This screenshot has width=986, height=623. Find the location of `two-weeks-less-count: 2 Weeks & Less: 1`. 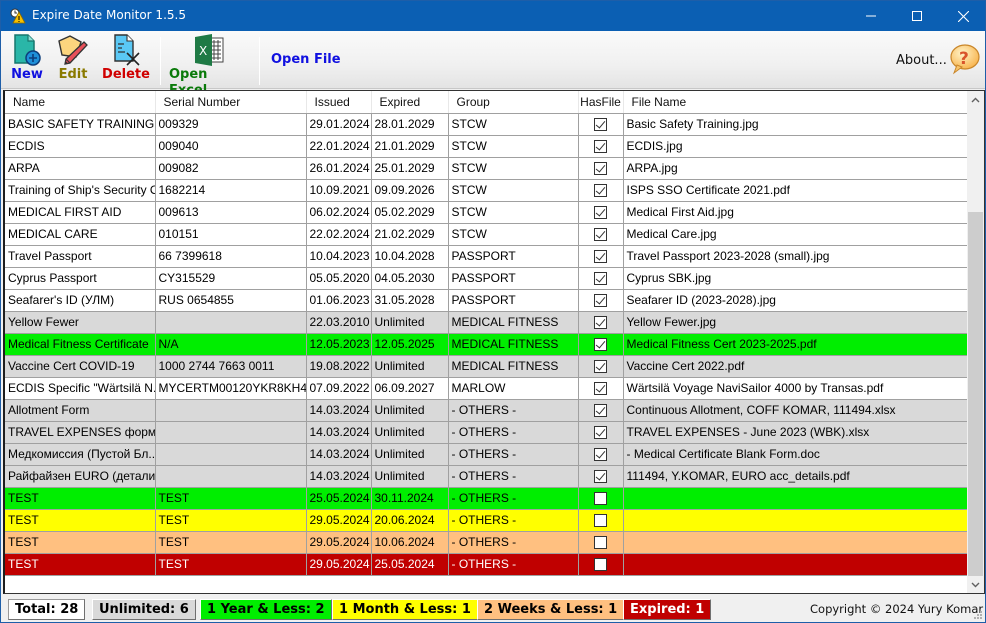

two-weeks-less-count: 2 Weeks & Less: 1 is located at coordinates (551, 609).